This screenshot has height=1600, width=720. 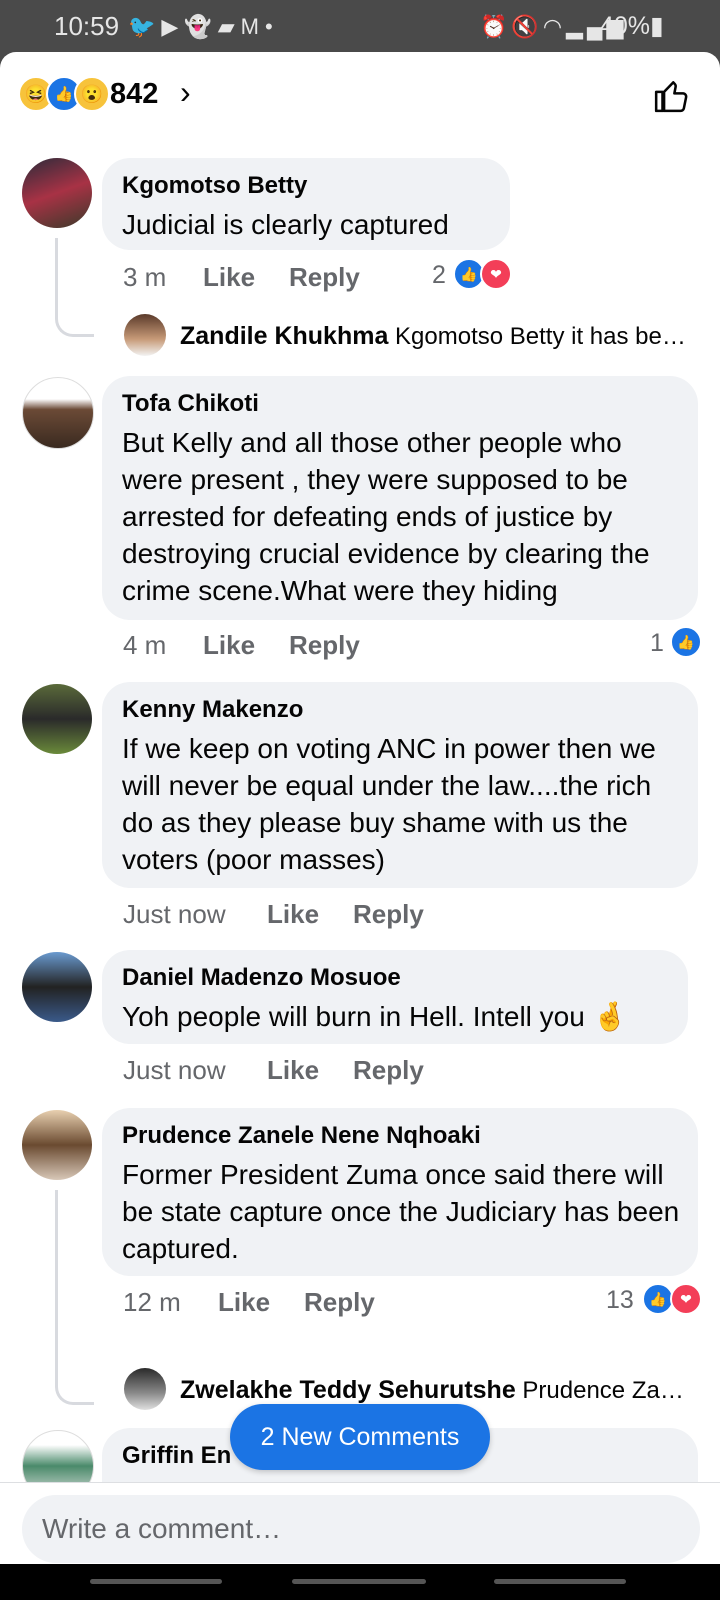 I want to click on comment-reaction-count: 1, so click(x=657, y=643).